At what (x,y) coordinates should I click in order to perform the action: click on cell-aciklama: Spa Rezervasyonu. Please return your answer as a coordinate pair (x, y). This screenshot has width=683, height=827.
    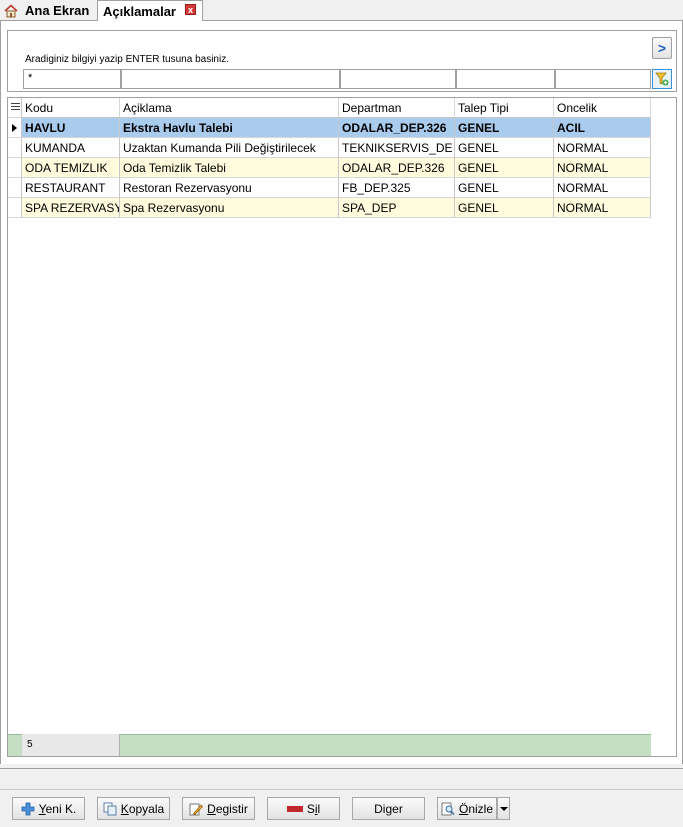
    Looking at the image, I should click on (229, 208).